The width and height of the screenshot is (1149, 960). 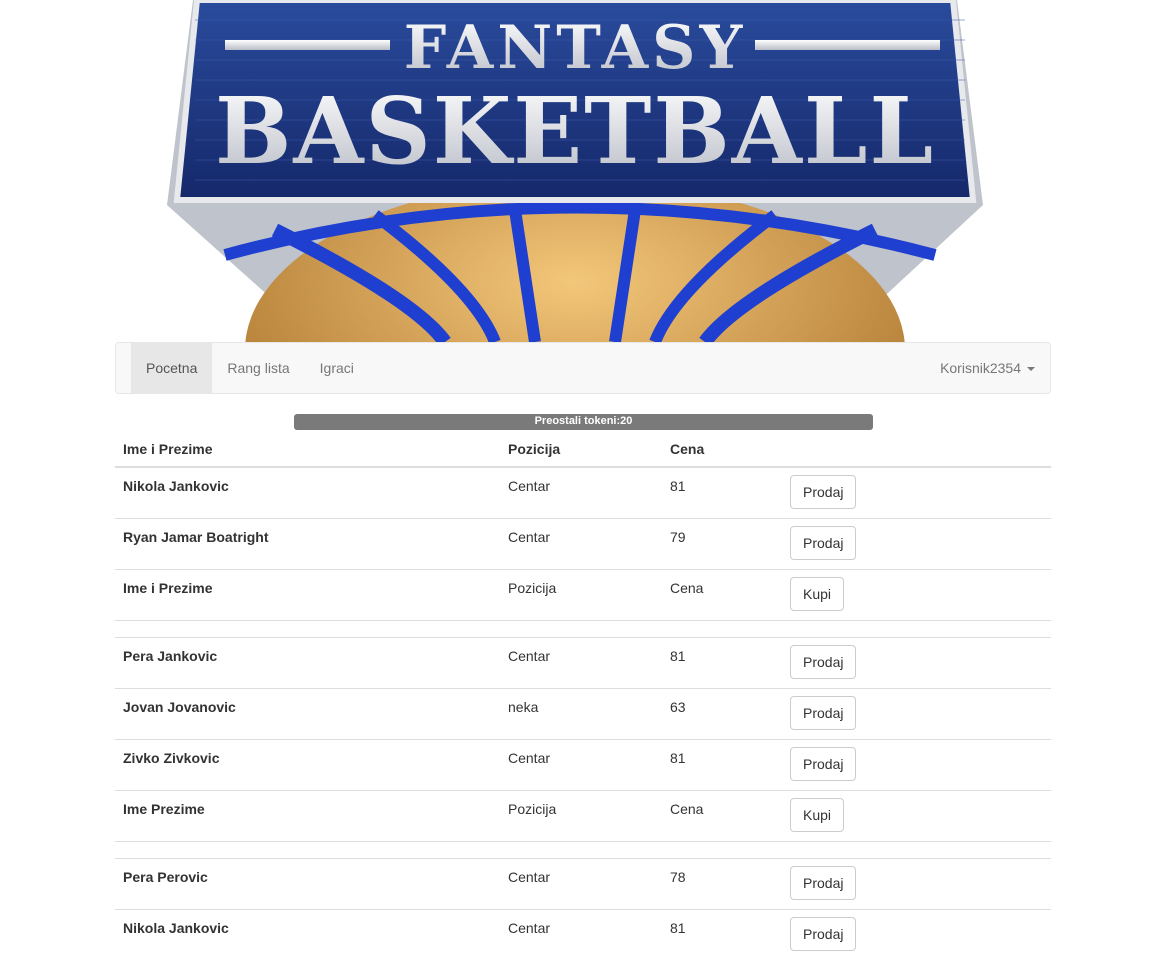 I want to click on header-price: Cena, so click(x=722, y=448).